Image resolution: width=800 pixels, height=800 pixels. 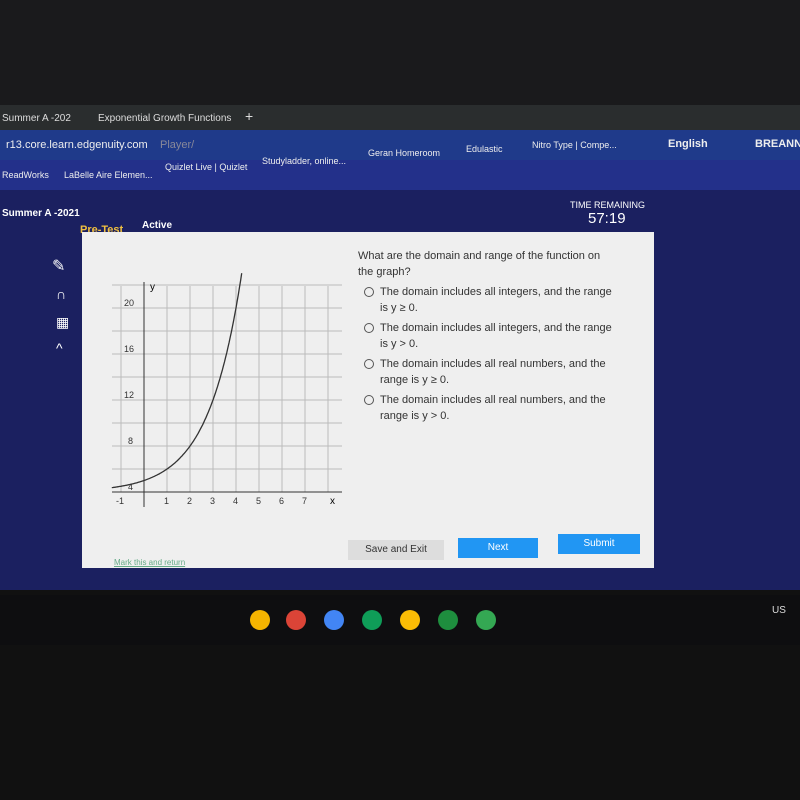 I want to click on collapse-up-icon: ^, so click(x=59, y=348).